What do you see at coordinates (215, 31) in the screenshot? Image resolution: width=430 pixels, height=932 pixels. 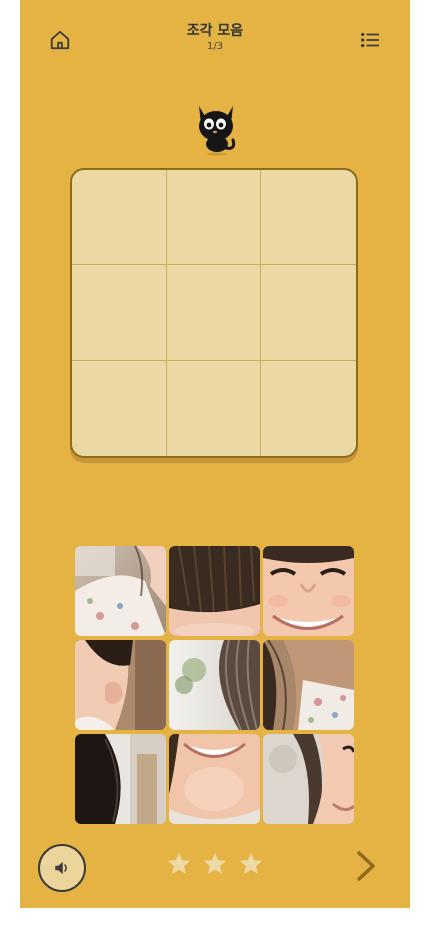 I see `page-title: 조각 모음` at bounding box center [215, 31].